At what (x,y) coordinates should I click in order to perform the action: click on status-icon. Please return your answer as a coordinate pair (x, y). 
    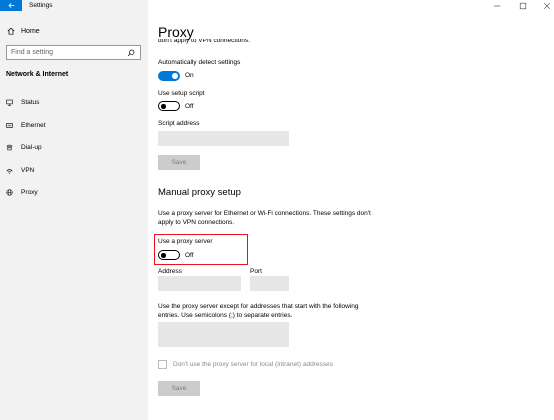
    Looking at the image, I should click on (9, 102).